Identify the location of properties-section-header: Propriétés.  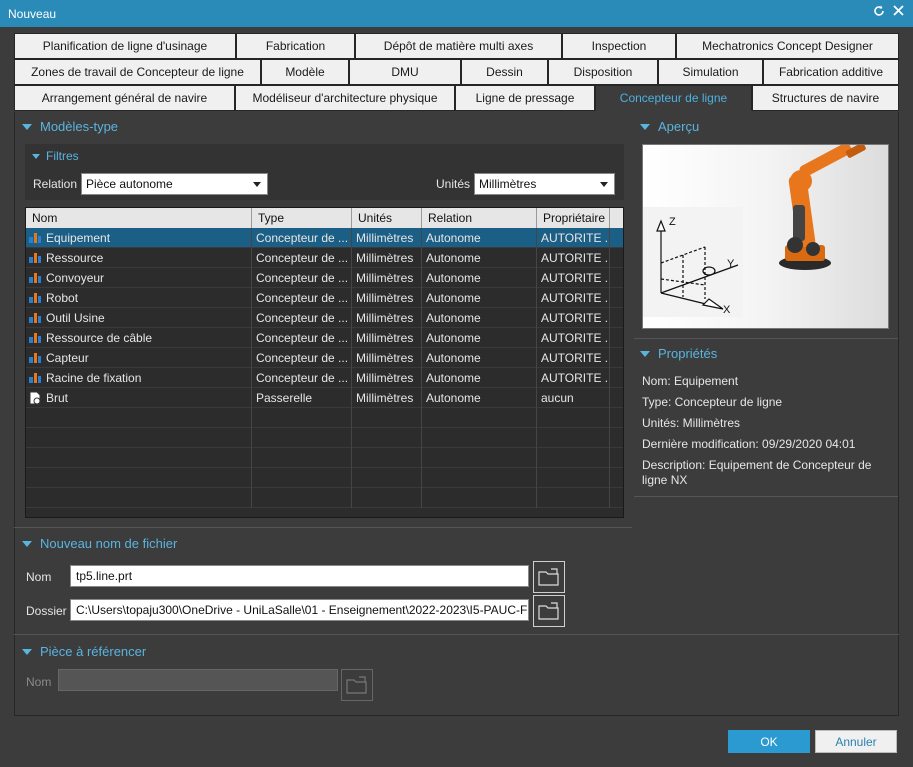
(678, 353).